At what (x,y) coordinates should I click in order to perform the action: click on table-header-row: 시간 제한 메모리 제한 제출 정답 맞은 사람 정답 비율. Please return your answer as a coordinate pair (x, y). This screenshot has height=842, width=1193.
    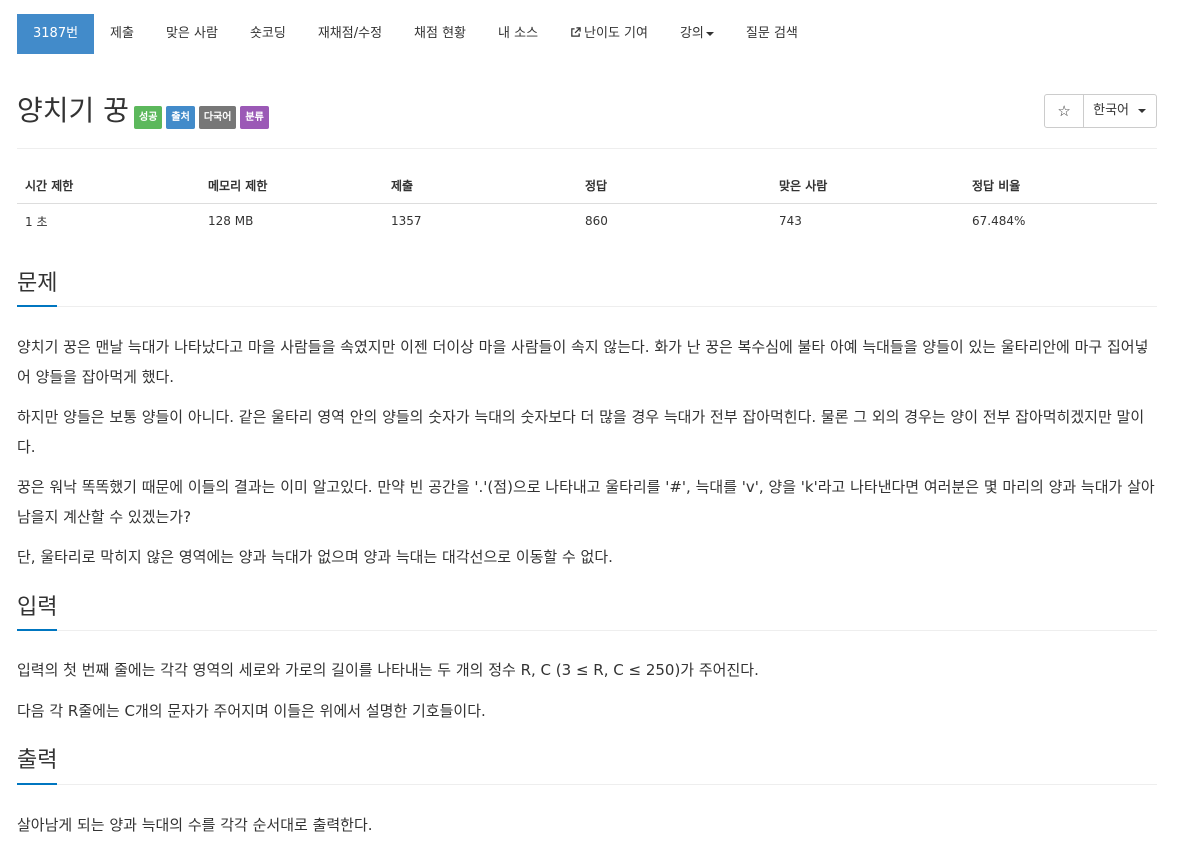
    Looking at the image, I should click on (587, 186).